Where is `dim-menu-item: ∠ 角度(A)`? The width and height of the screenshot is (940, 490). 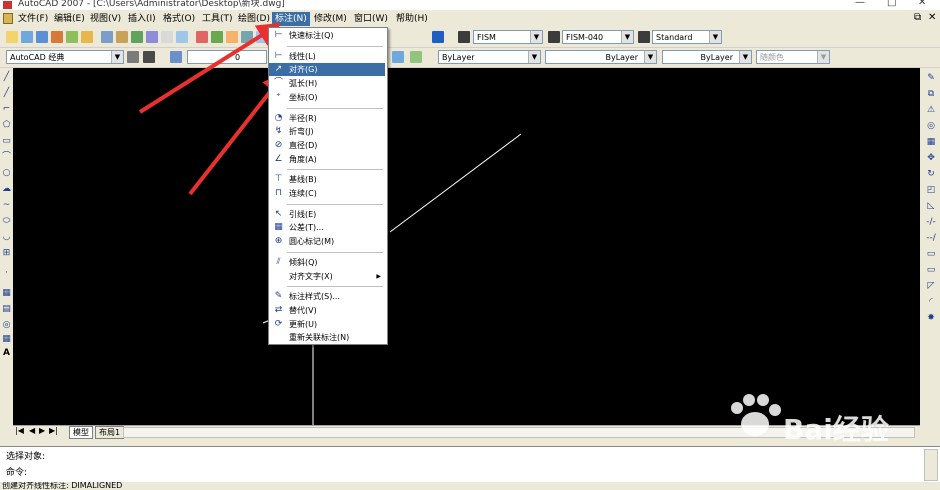
dim-menu-item: ∠ 角度(A) is located at coordinates (327, 159).